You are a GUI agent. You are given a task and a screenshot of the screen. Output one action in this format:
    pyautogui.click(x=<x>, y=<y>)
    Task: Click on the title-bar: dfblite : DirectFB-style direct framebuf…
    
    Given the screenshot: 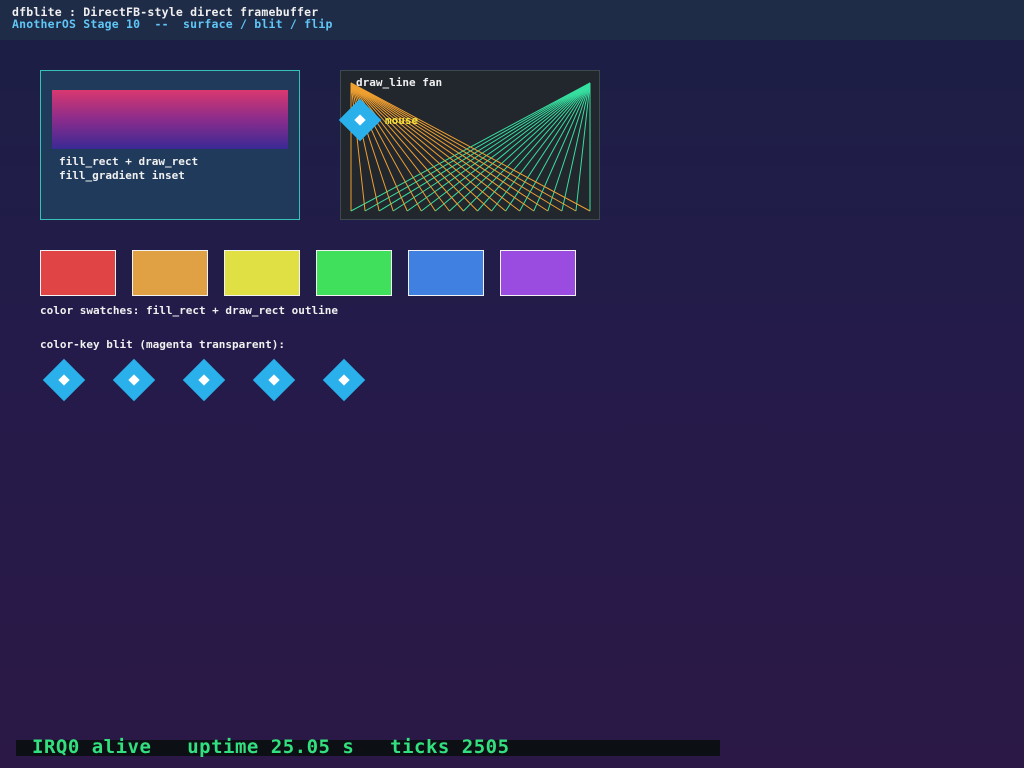 What is the action you would take?
    pyautogui.click(x=512, y=20)
    